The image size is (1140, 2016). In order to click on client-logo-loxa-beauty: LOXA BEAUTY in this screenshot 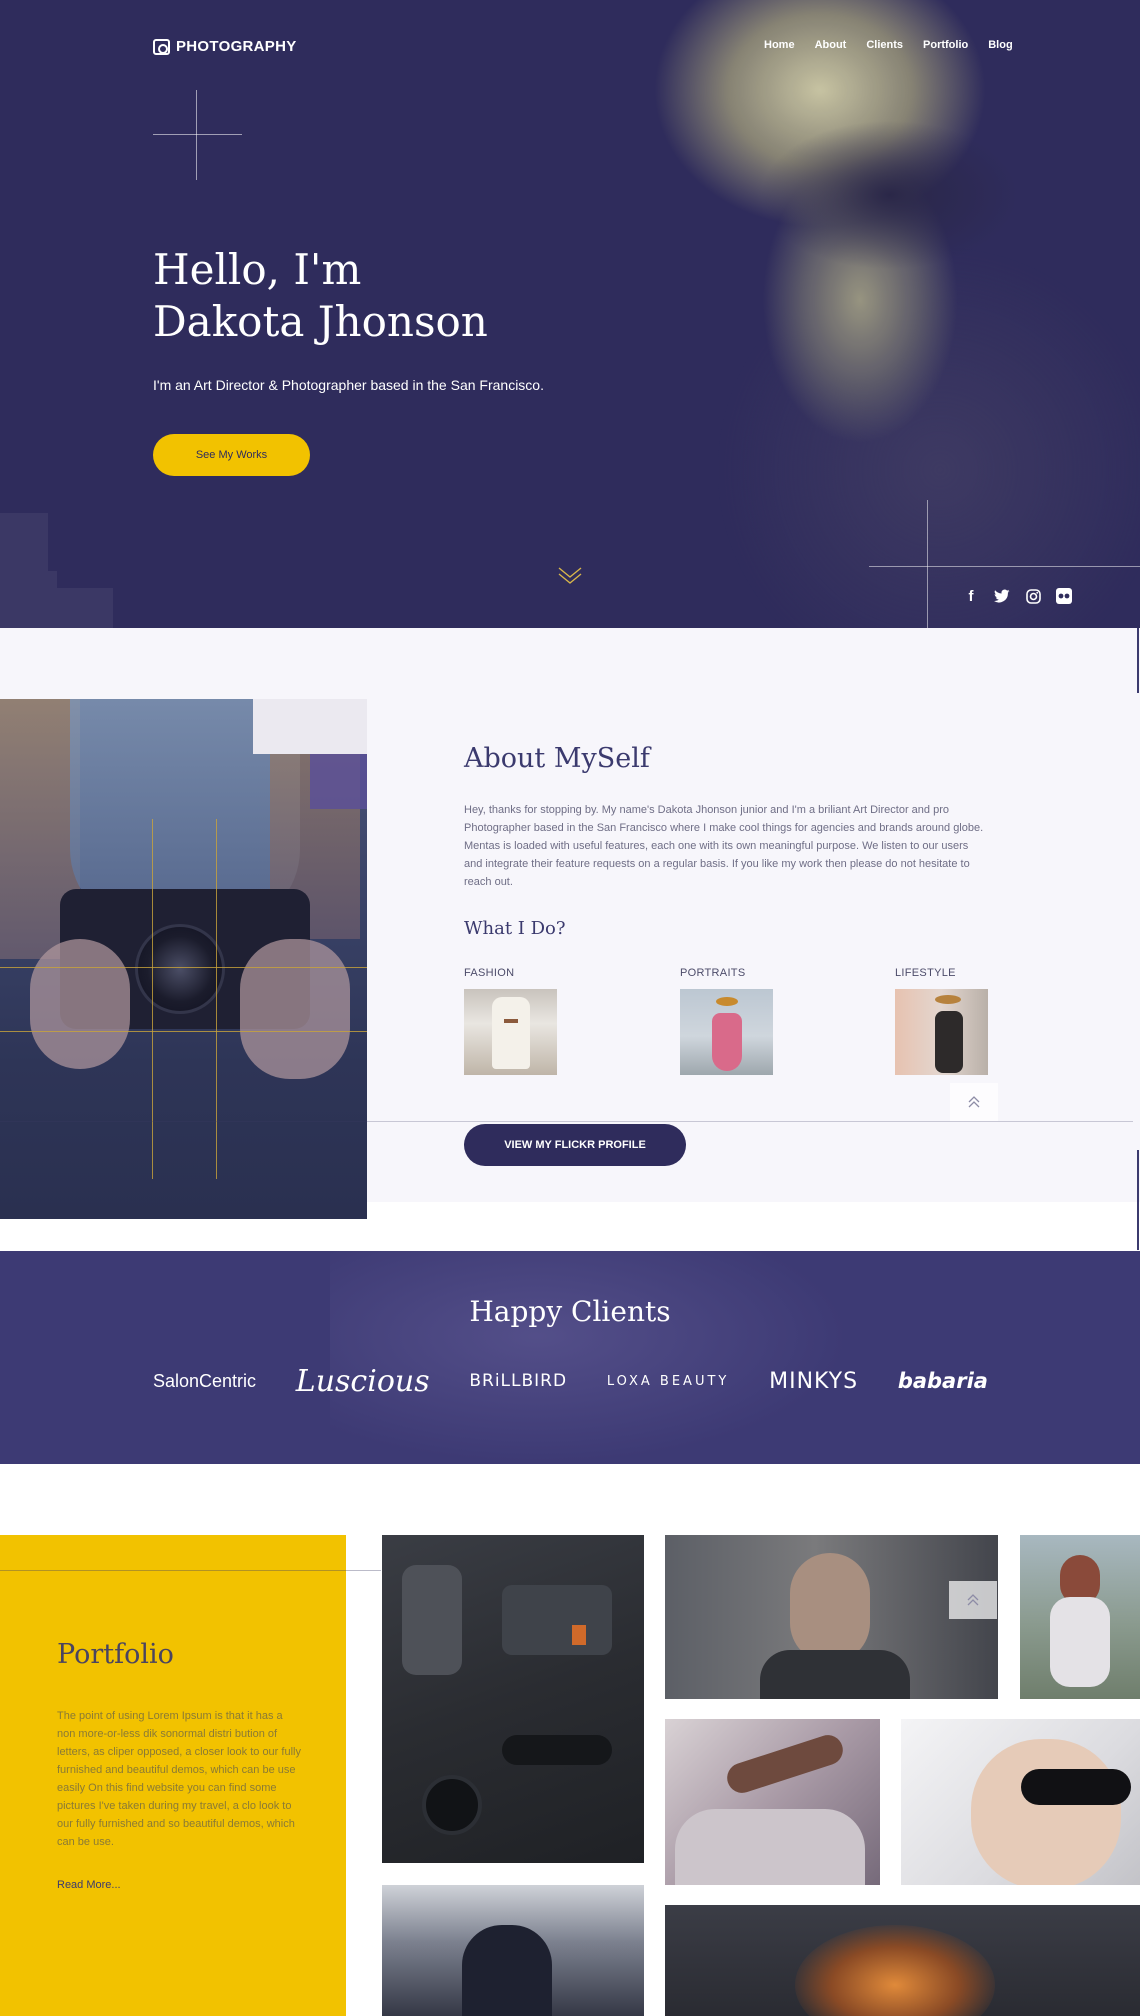, I will do `click(668, 1381)`.